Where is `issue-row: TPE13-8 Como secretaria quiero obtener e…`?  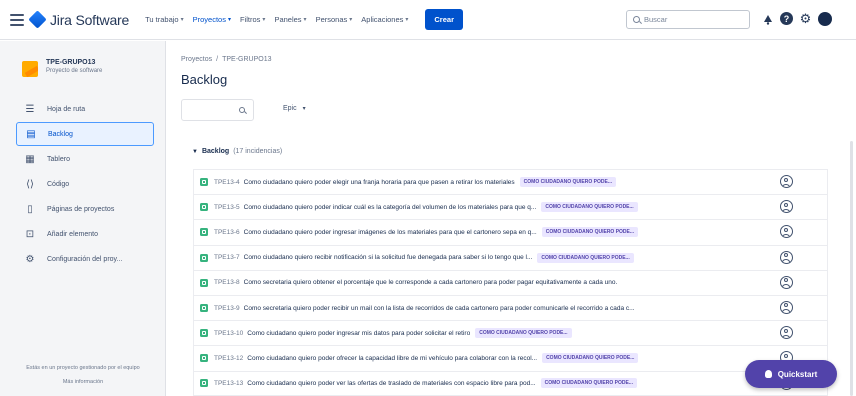
issue-row: TPE13-8 Como secretaria quiero obtener e… is located at coordinates (510, 282).